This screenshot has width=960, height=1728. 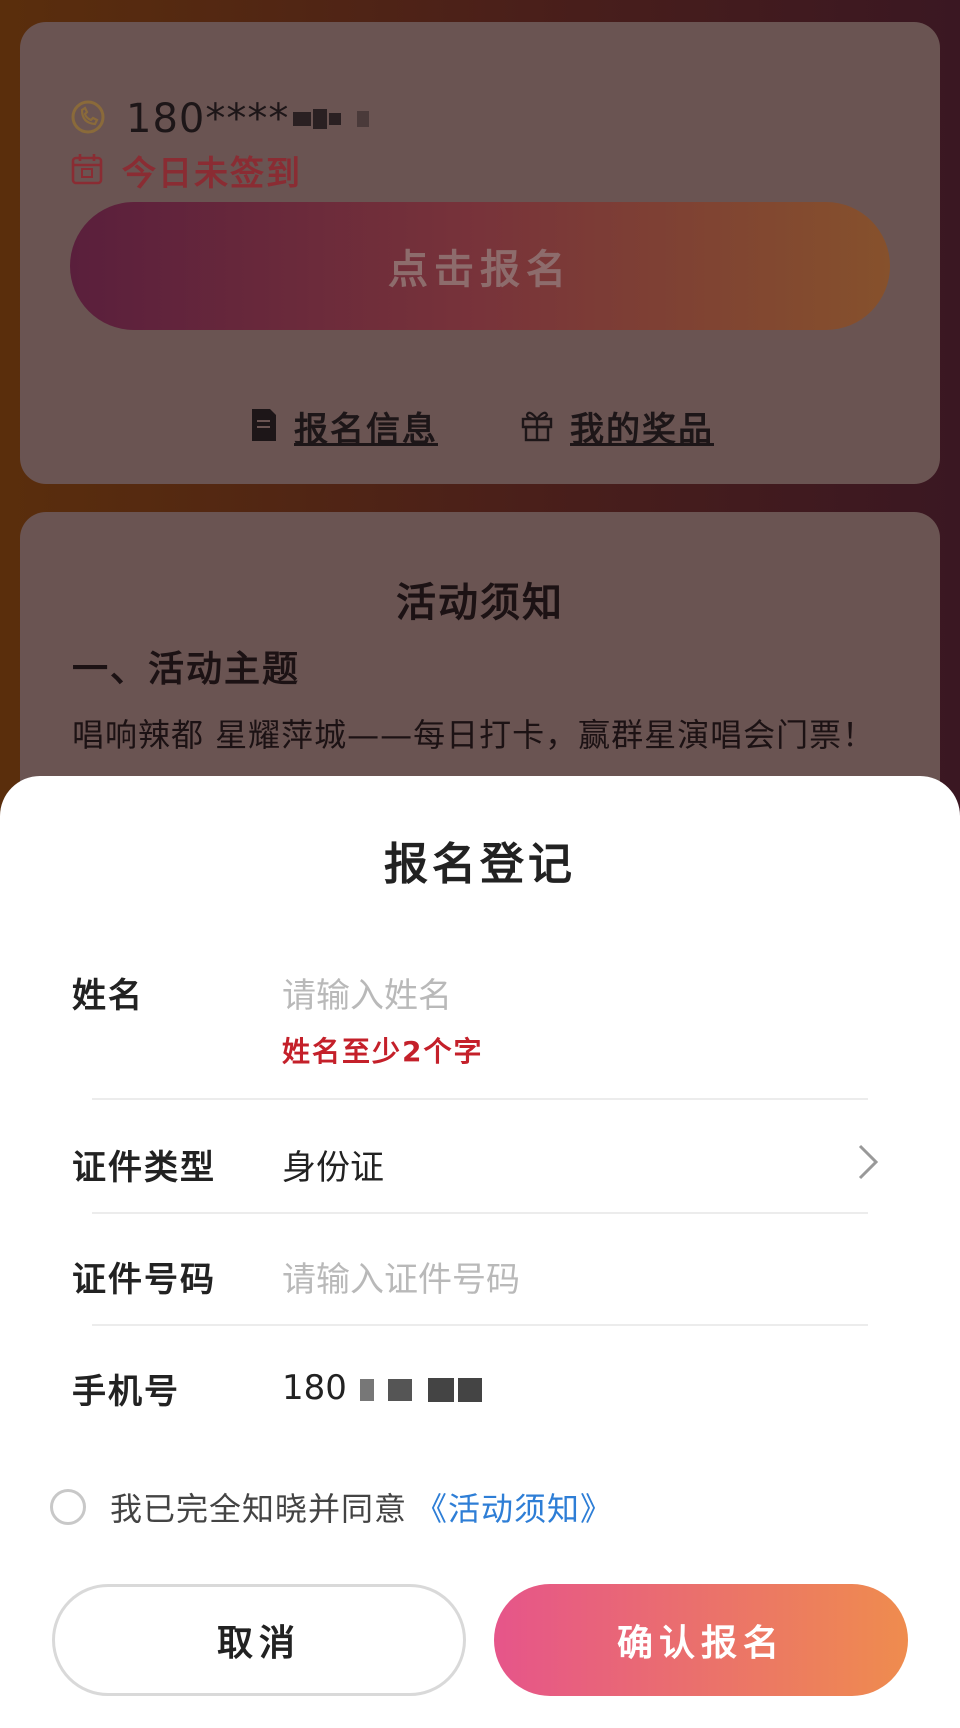 What do you see at coordinates (333, 1164) in the screenshot?
I see `id-type-select: 身份证` at bounding box center [333, 1164].